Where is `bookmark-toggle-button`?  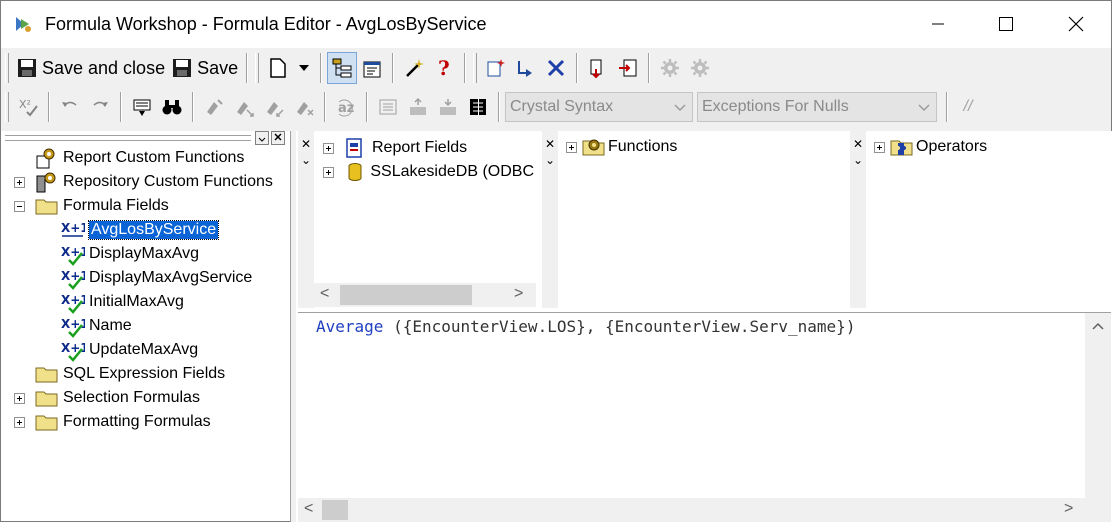 bookmark-toggle-button is located at coordinates (214, 107).